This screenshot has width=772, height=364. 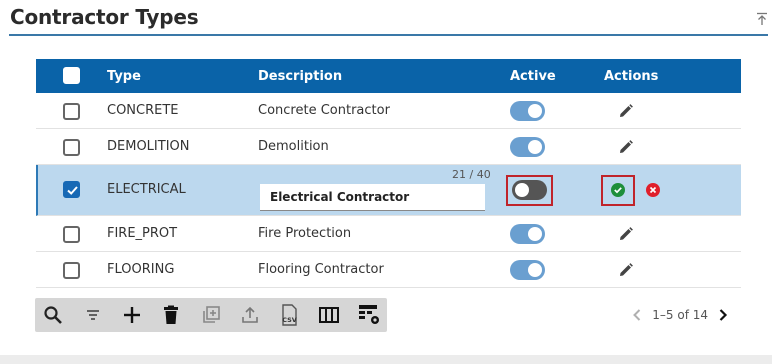 I want to click on csv-icon: CSV, so click(x=289, y=315).